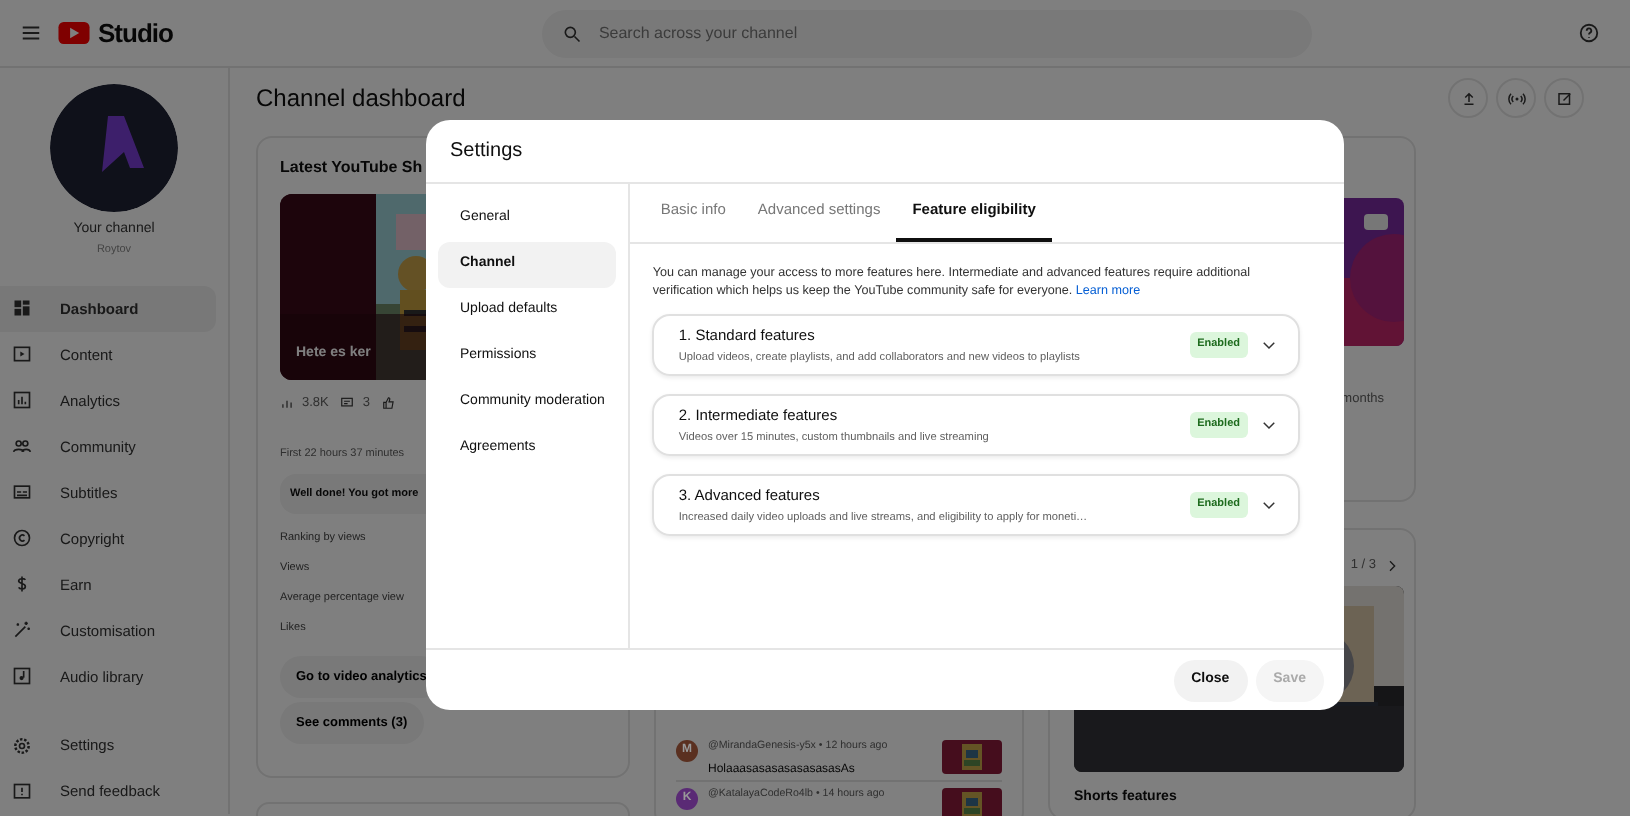  What do you see at coordinates (22, 446) in the screenshot?
I see `people-icon` at bounding box center [22, 446].